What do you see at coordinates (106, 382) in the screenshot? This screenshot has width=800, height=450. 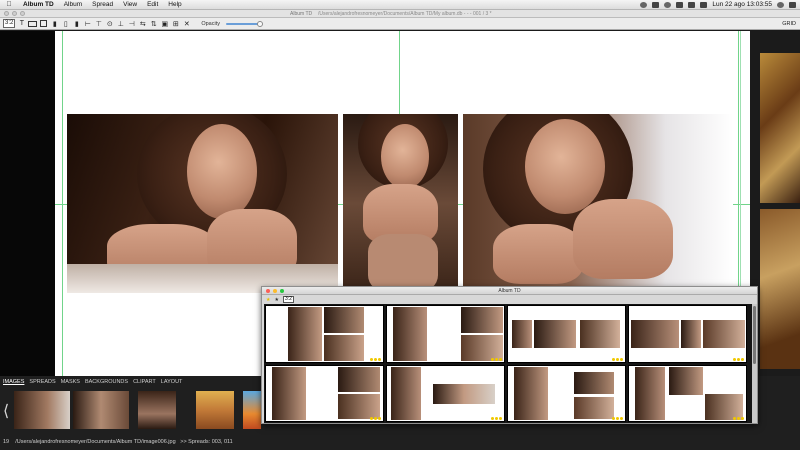 I see `tab-backgrounds: BACKGROUNDS` at bounding box center [106, 382].